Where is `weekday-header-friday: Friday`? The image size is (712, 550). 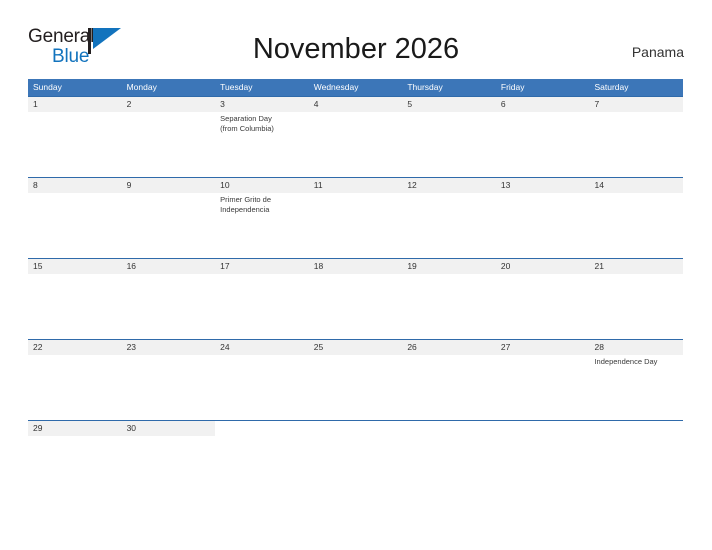 weekday-header-friday: Friday is located at coordinates (512, 87).